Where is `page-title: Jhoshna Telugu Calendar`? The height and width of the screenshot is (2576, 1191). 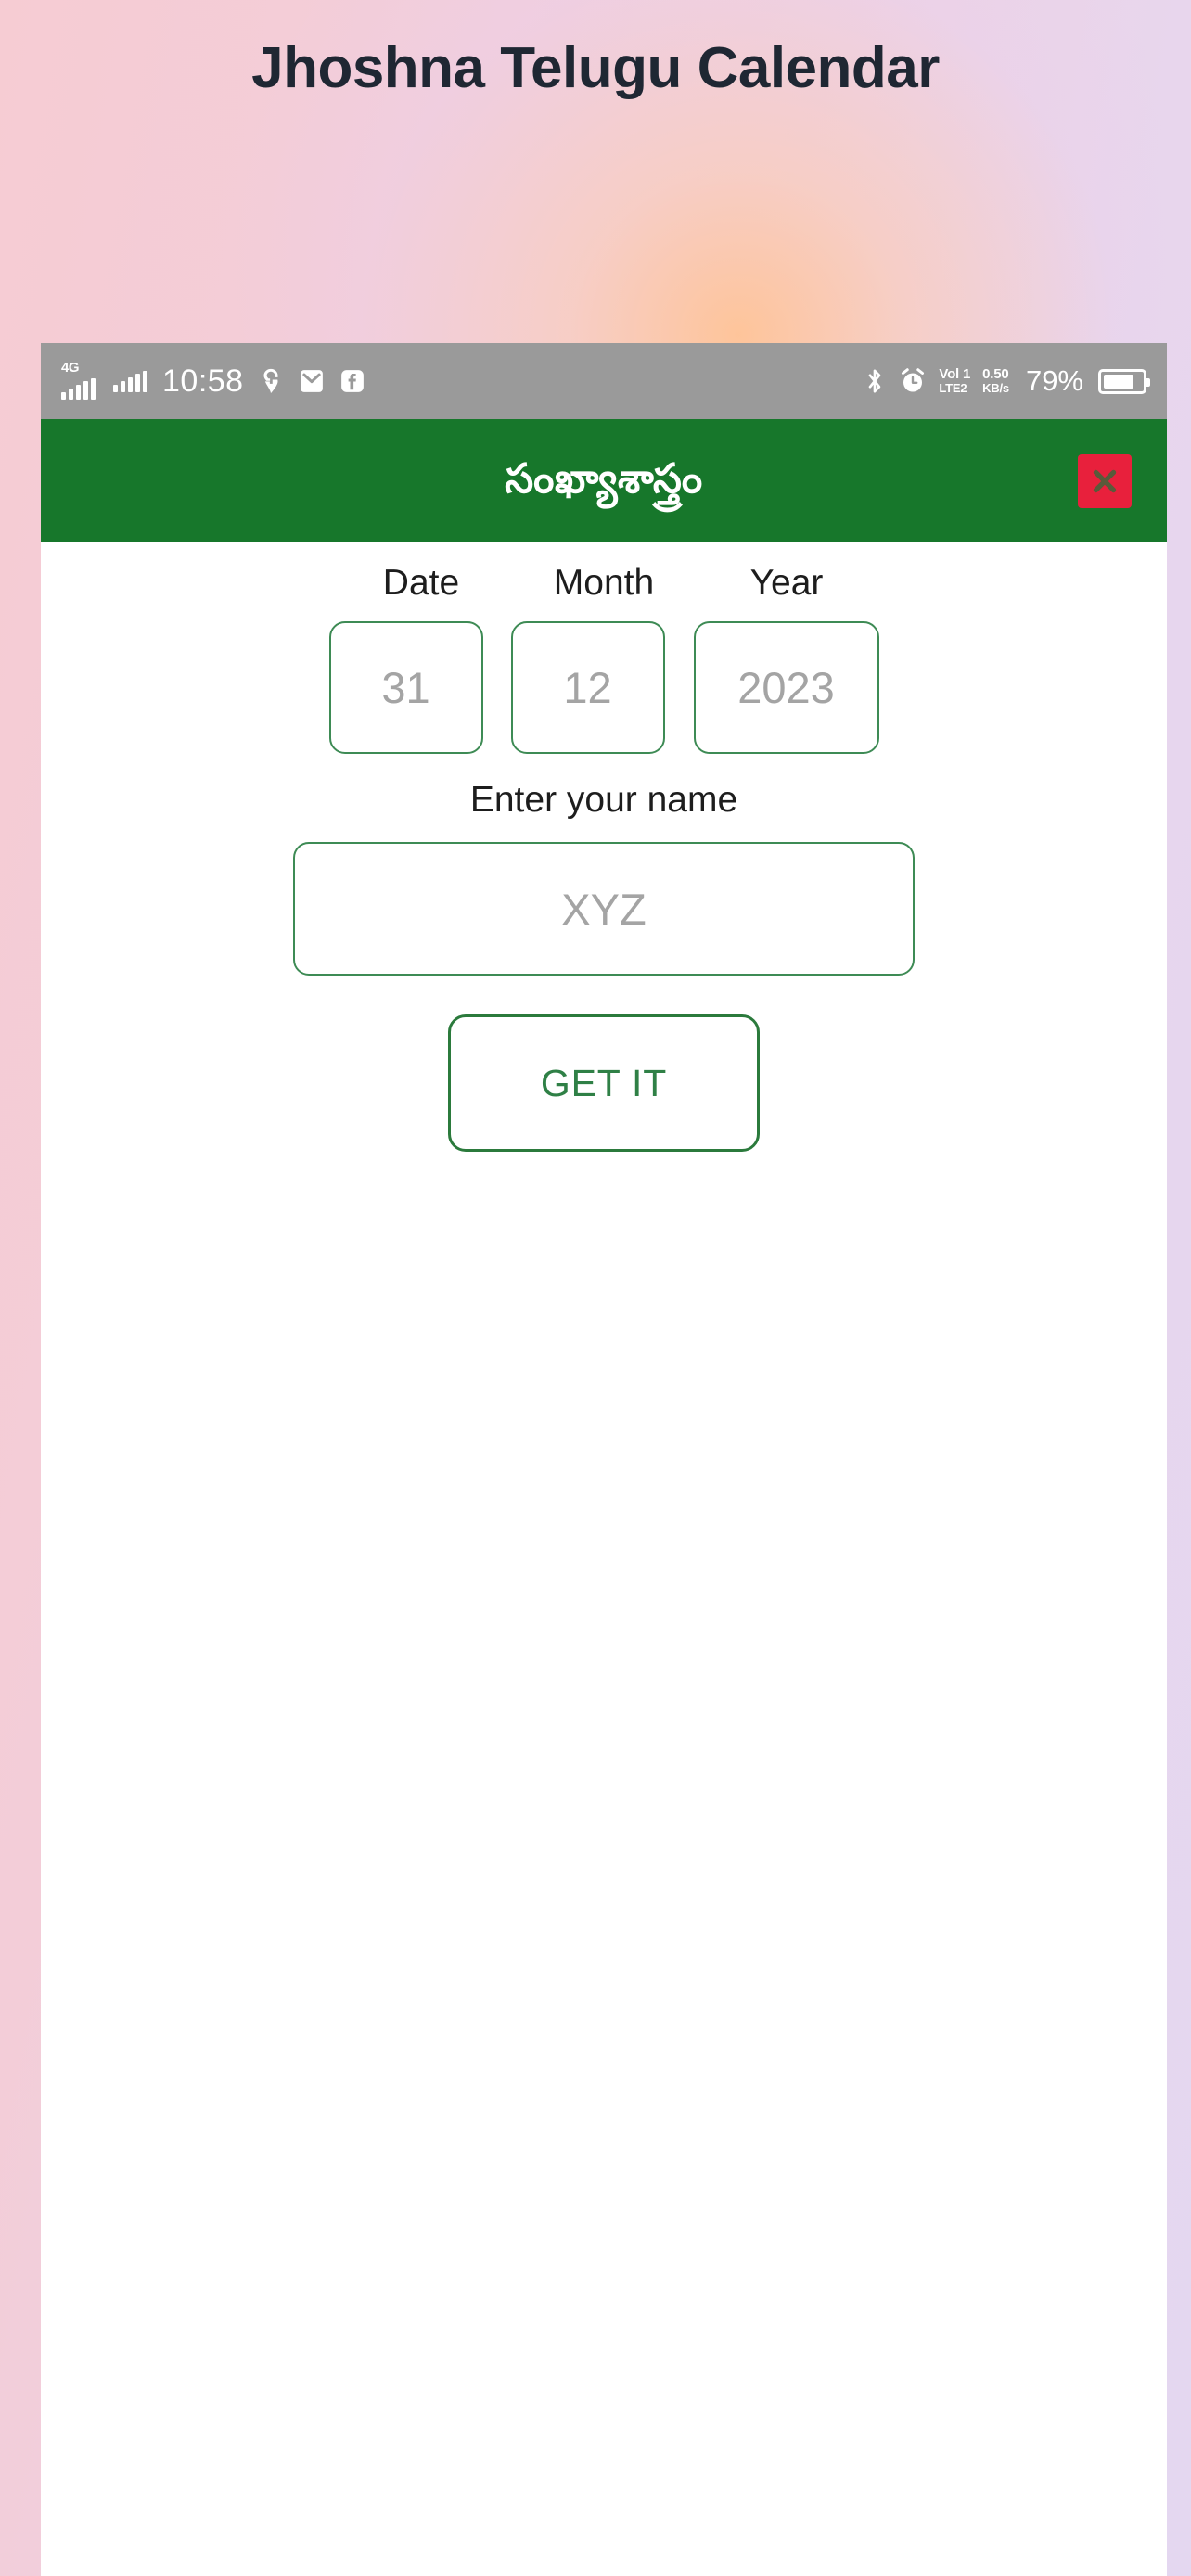 page-title: Jhoshna Telugu Calendar is located at coordinates (595, 68).